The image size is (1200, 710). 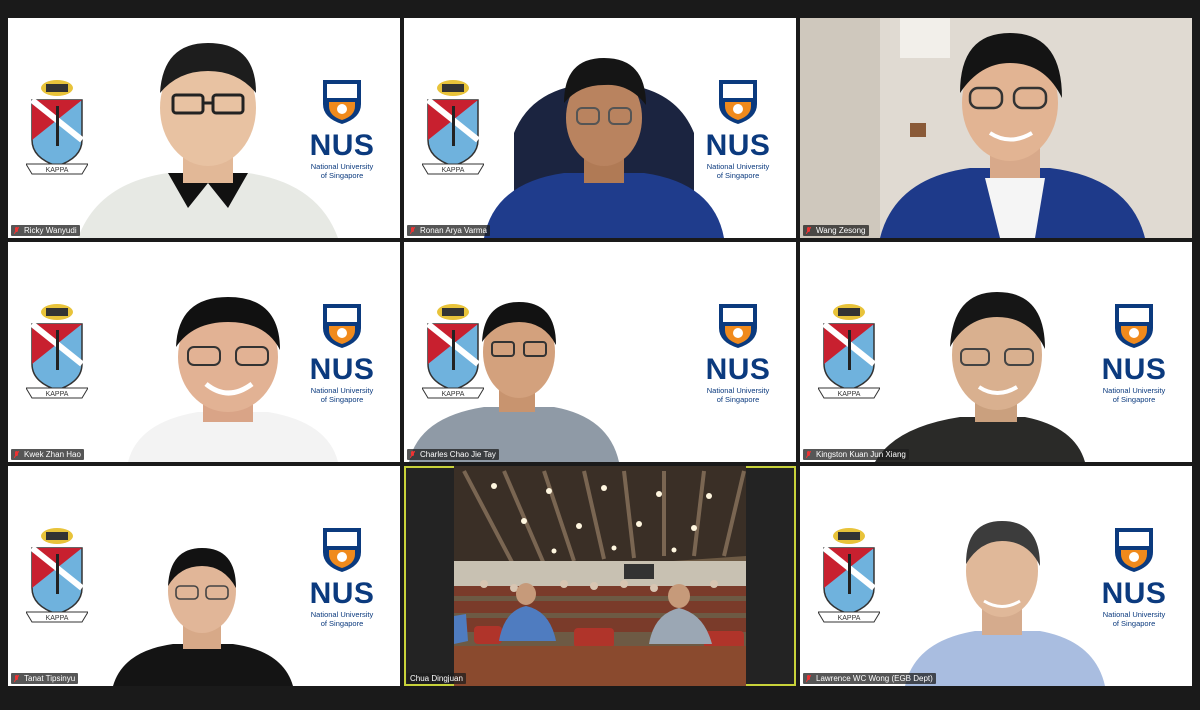 What do you see at coordinates (841, 230) in the screenshot?
I see `participant-name: Wang Zesong` at bounding box center [841, 230].